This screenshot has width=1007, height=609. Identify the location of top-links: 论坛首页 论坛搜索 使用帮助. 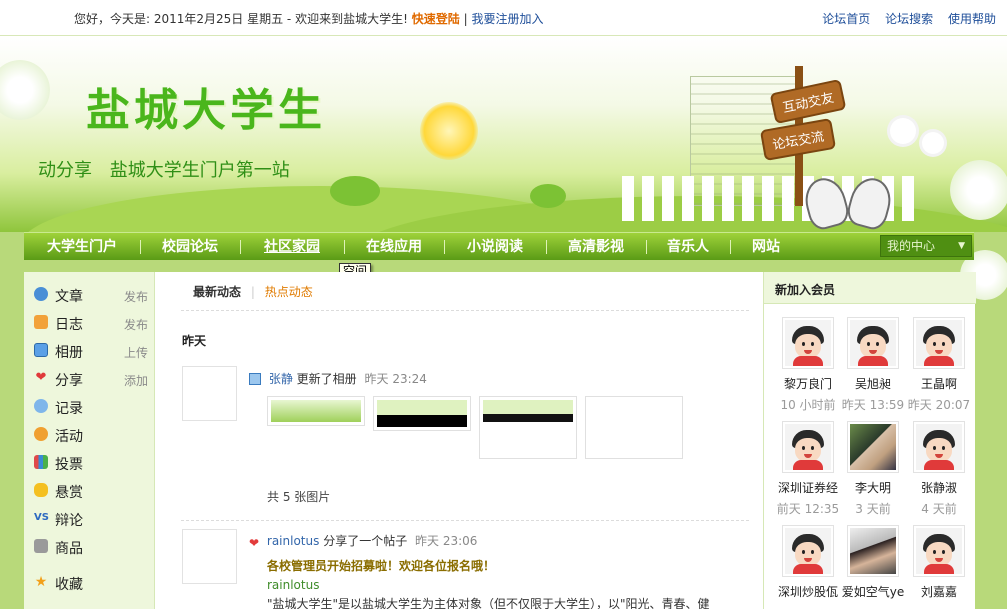
(914, 18).